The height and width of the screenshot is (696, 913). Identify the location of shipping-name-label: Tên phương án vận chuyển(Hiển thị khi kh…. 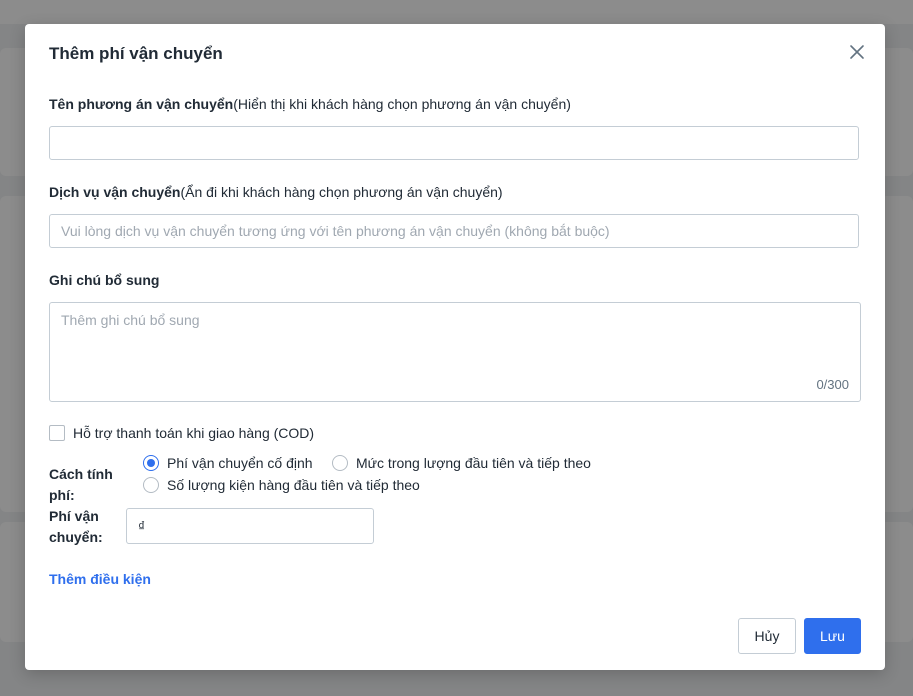
(310, 104).